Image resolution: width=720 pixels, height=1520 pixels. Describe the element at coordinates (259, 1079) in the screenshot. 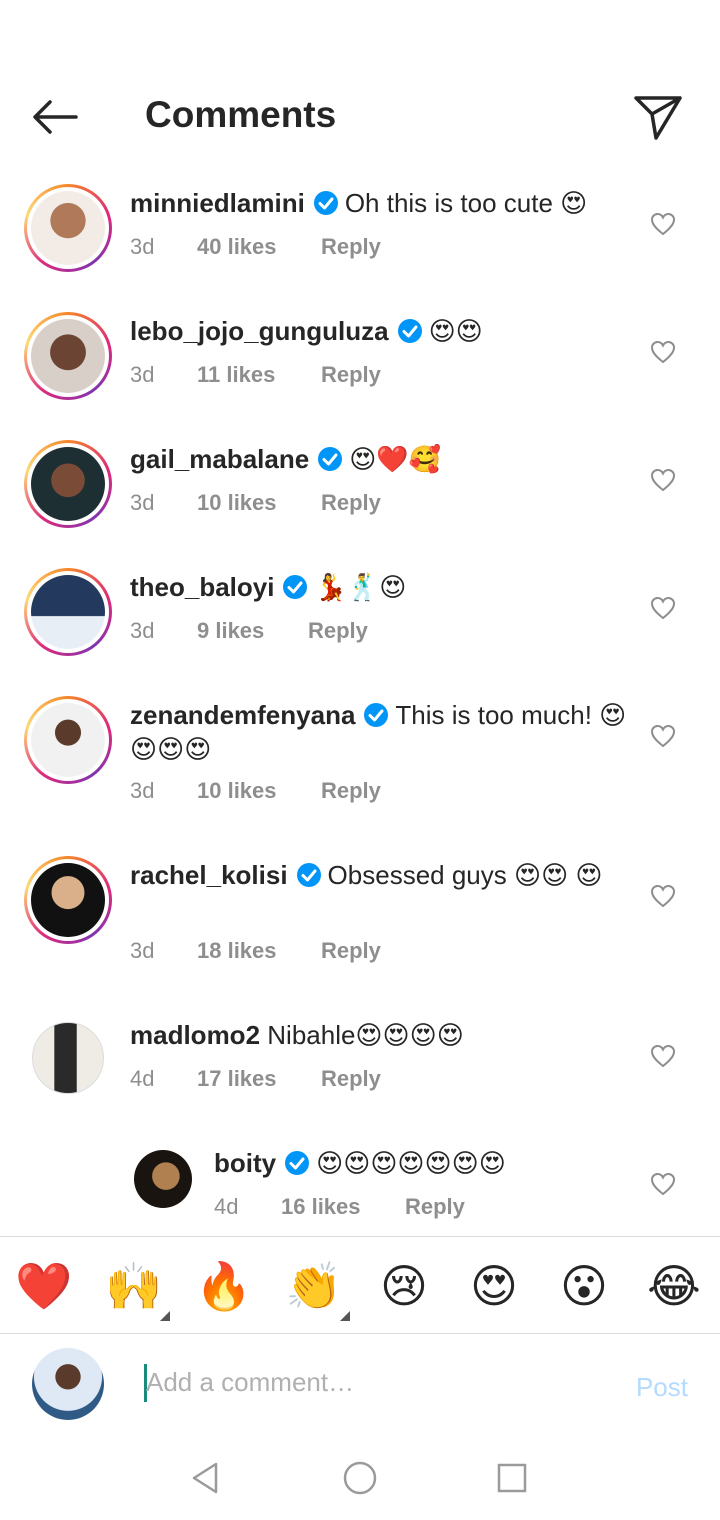

I see `comment-likes: 17 likes` at that location.